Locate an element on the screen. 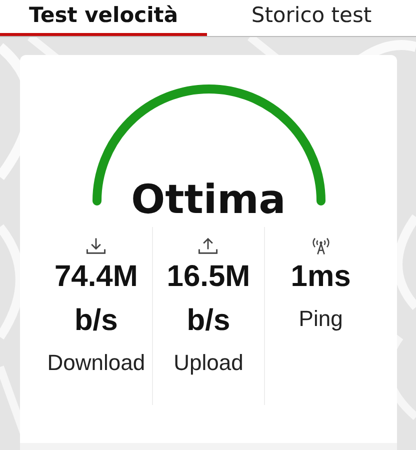 The width and height of the screenshot is (416, 450). stat-value: 74.4Mb/s is located at coordinates (96, 299).